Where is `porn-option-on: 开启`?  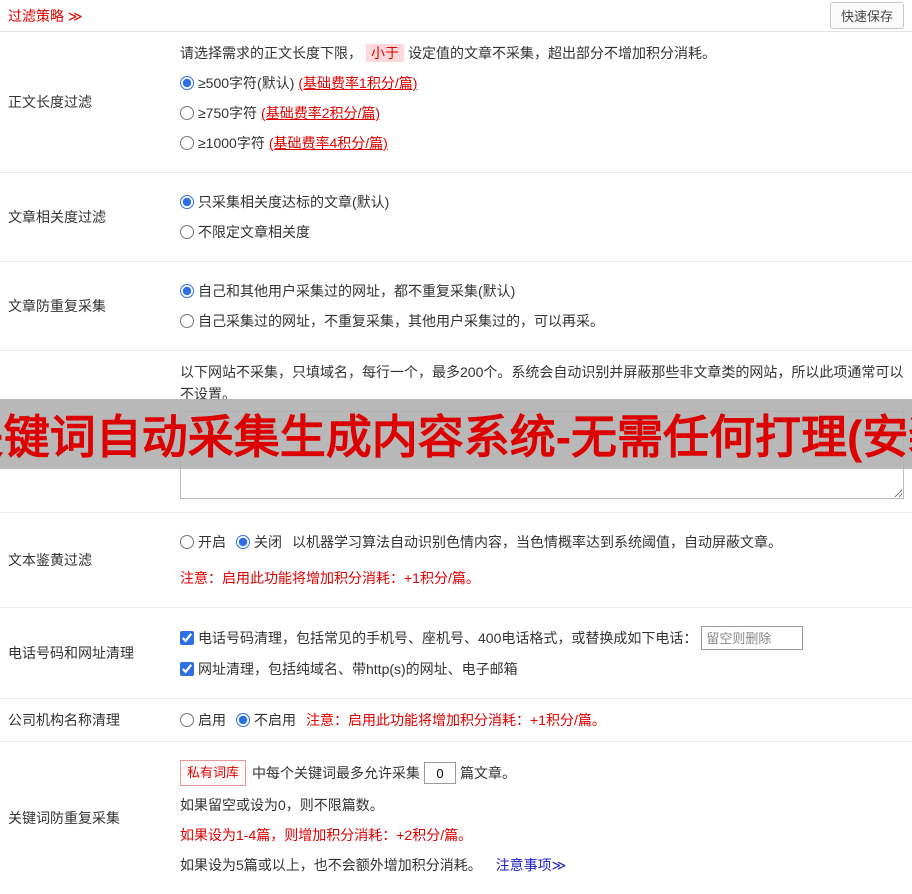
porn-option-on: 开启 is located at coordinates (203, 542).